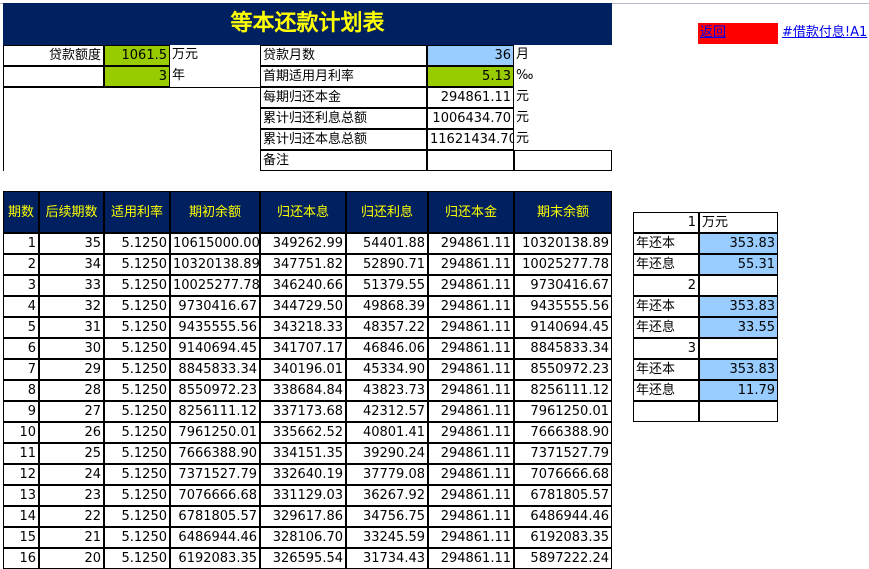 The image size is (869, 569). What do you see at coordinates (387, 369) in the screenshot?
I see `cell-interest: 45334.90` at bounding box center [387, 369].